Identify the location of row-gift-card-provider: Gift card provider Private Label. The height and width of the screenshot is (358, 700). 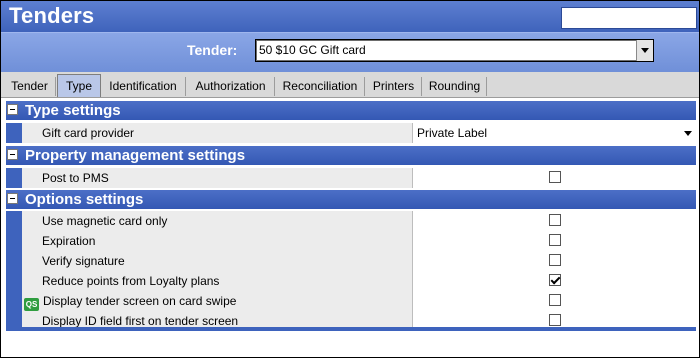
(351, 133).